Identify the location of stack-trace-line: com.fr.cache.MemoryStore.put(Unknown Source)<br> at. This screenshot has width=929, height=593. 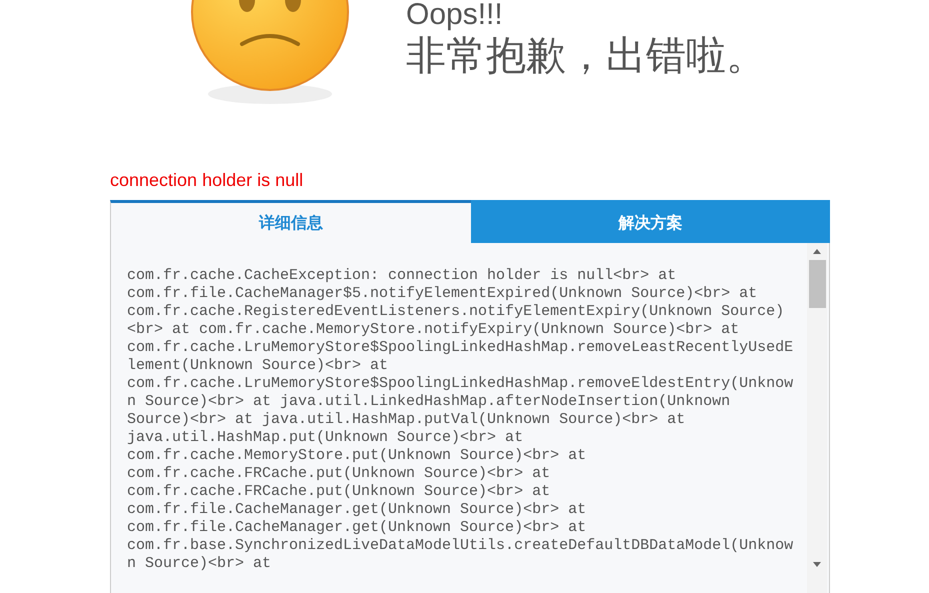
(357, 456).